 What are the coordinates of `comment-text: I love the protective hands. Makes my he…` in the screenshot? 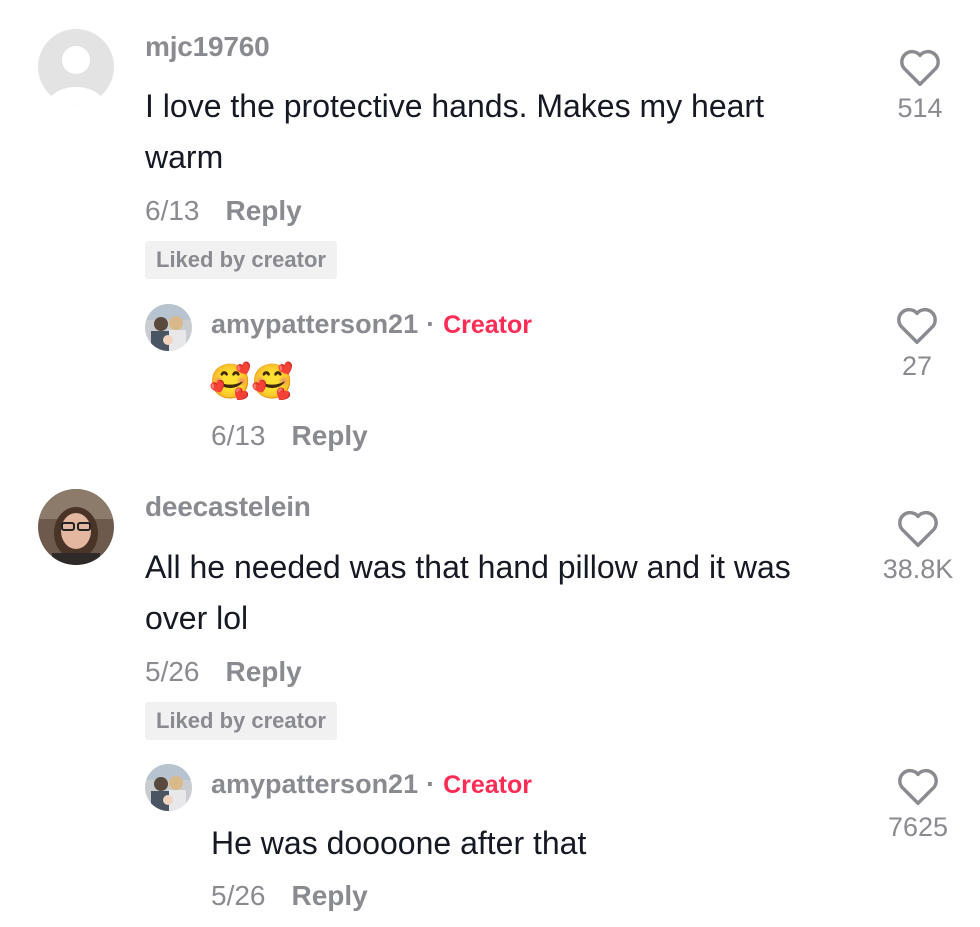 It's located at (495, 132).